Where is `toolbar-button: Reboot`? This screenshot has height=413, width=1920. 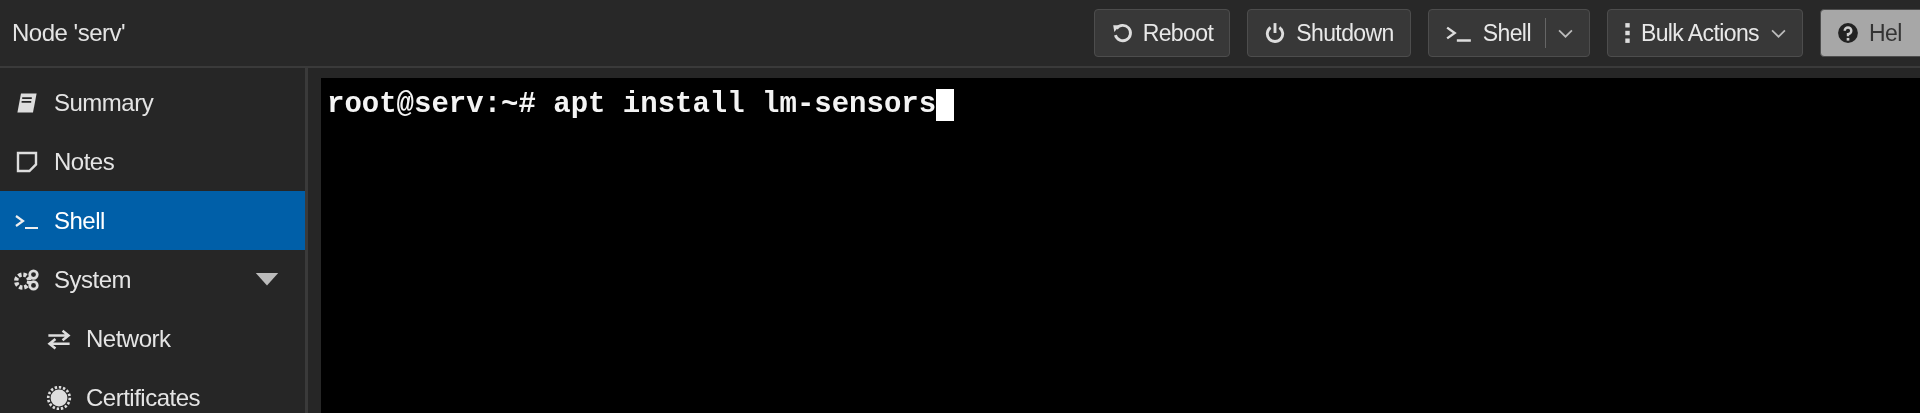 toolbar-button: Reboot is located at coordinates (1162, 33).